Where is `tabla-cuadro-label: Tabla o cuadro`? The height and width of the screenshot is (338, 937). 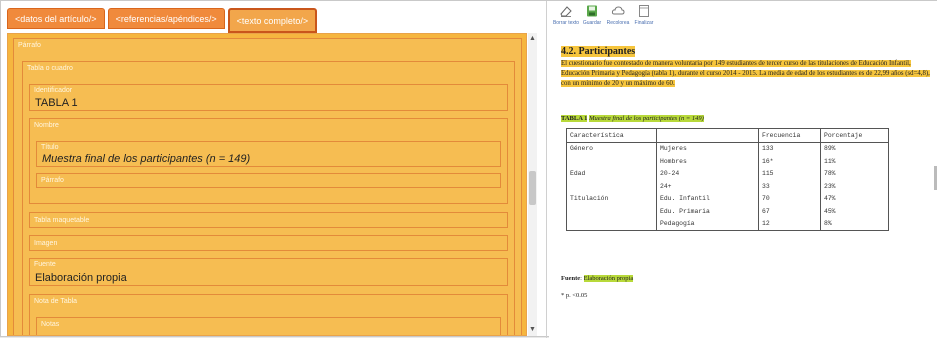 tabla-cuadro-label: Tabla o cuadro is located at coordinates (50, 68).